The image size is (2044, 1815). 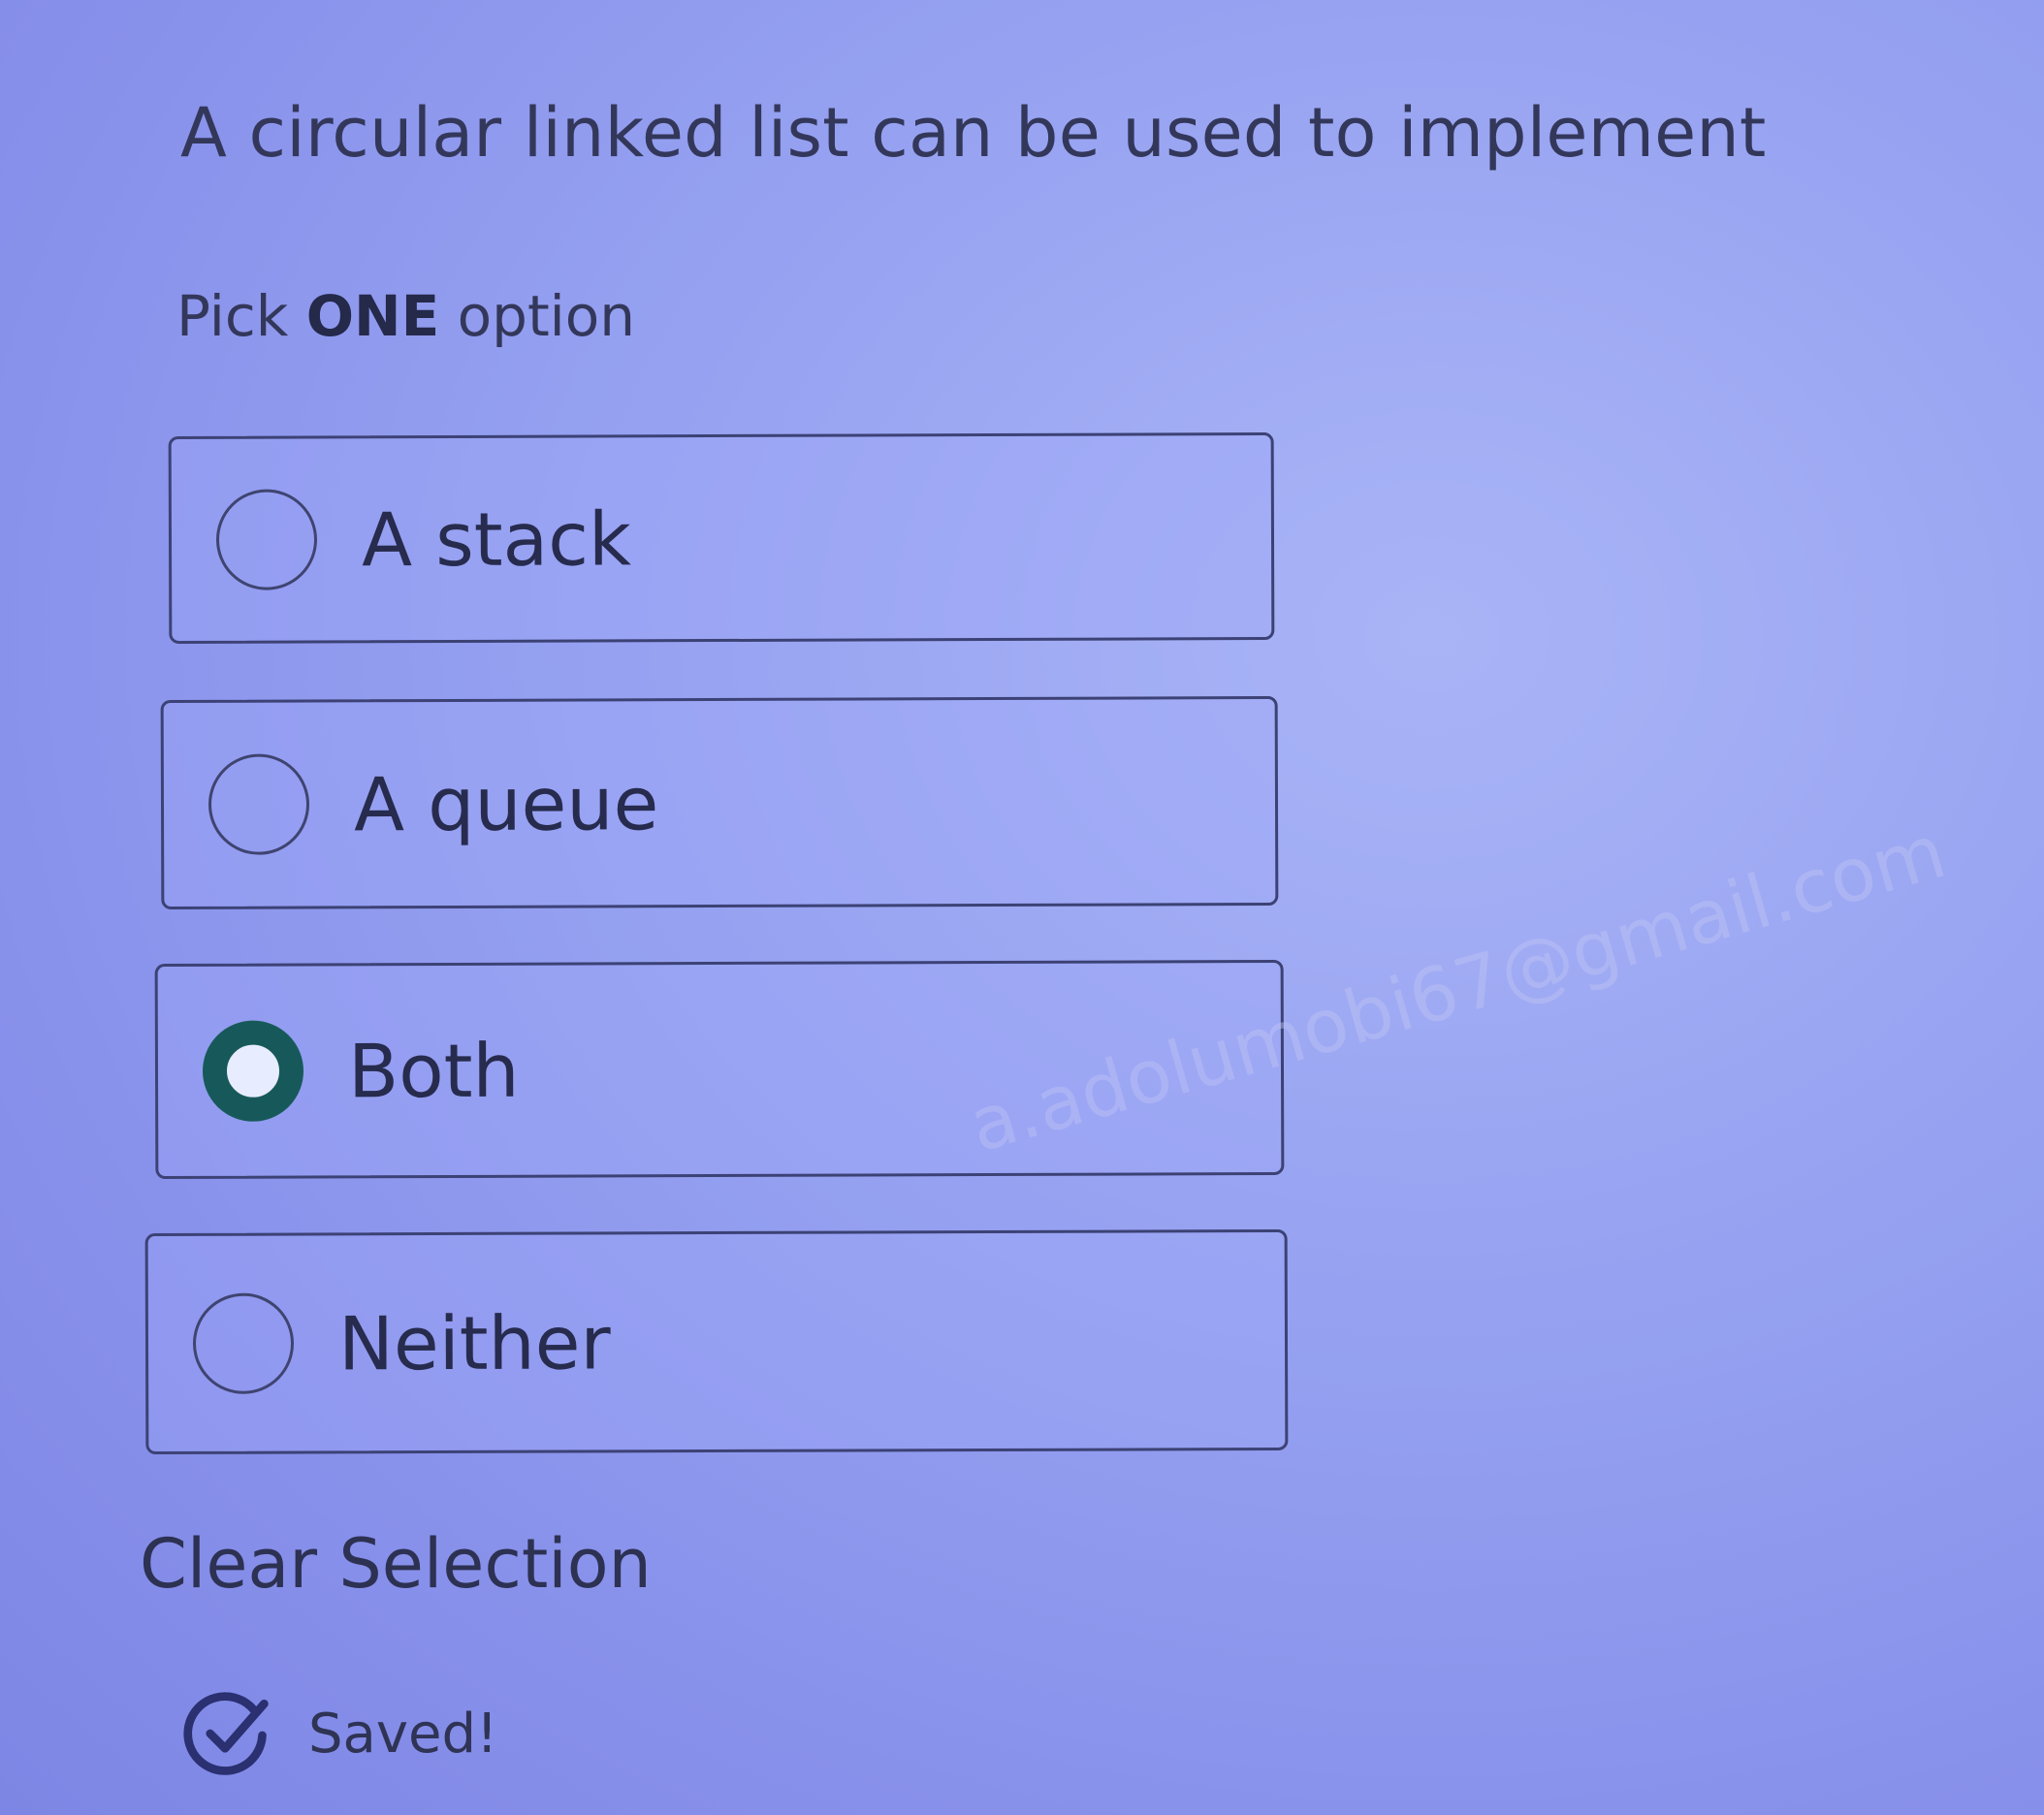 What do you see at coordinates (719, 1069) in the screenshot?
I see `option-both: Both` at bounding box center [719, 1069].